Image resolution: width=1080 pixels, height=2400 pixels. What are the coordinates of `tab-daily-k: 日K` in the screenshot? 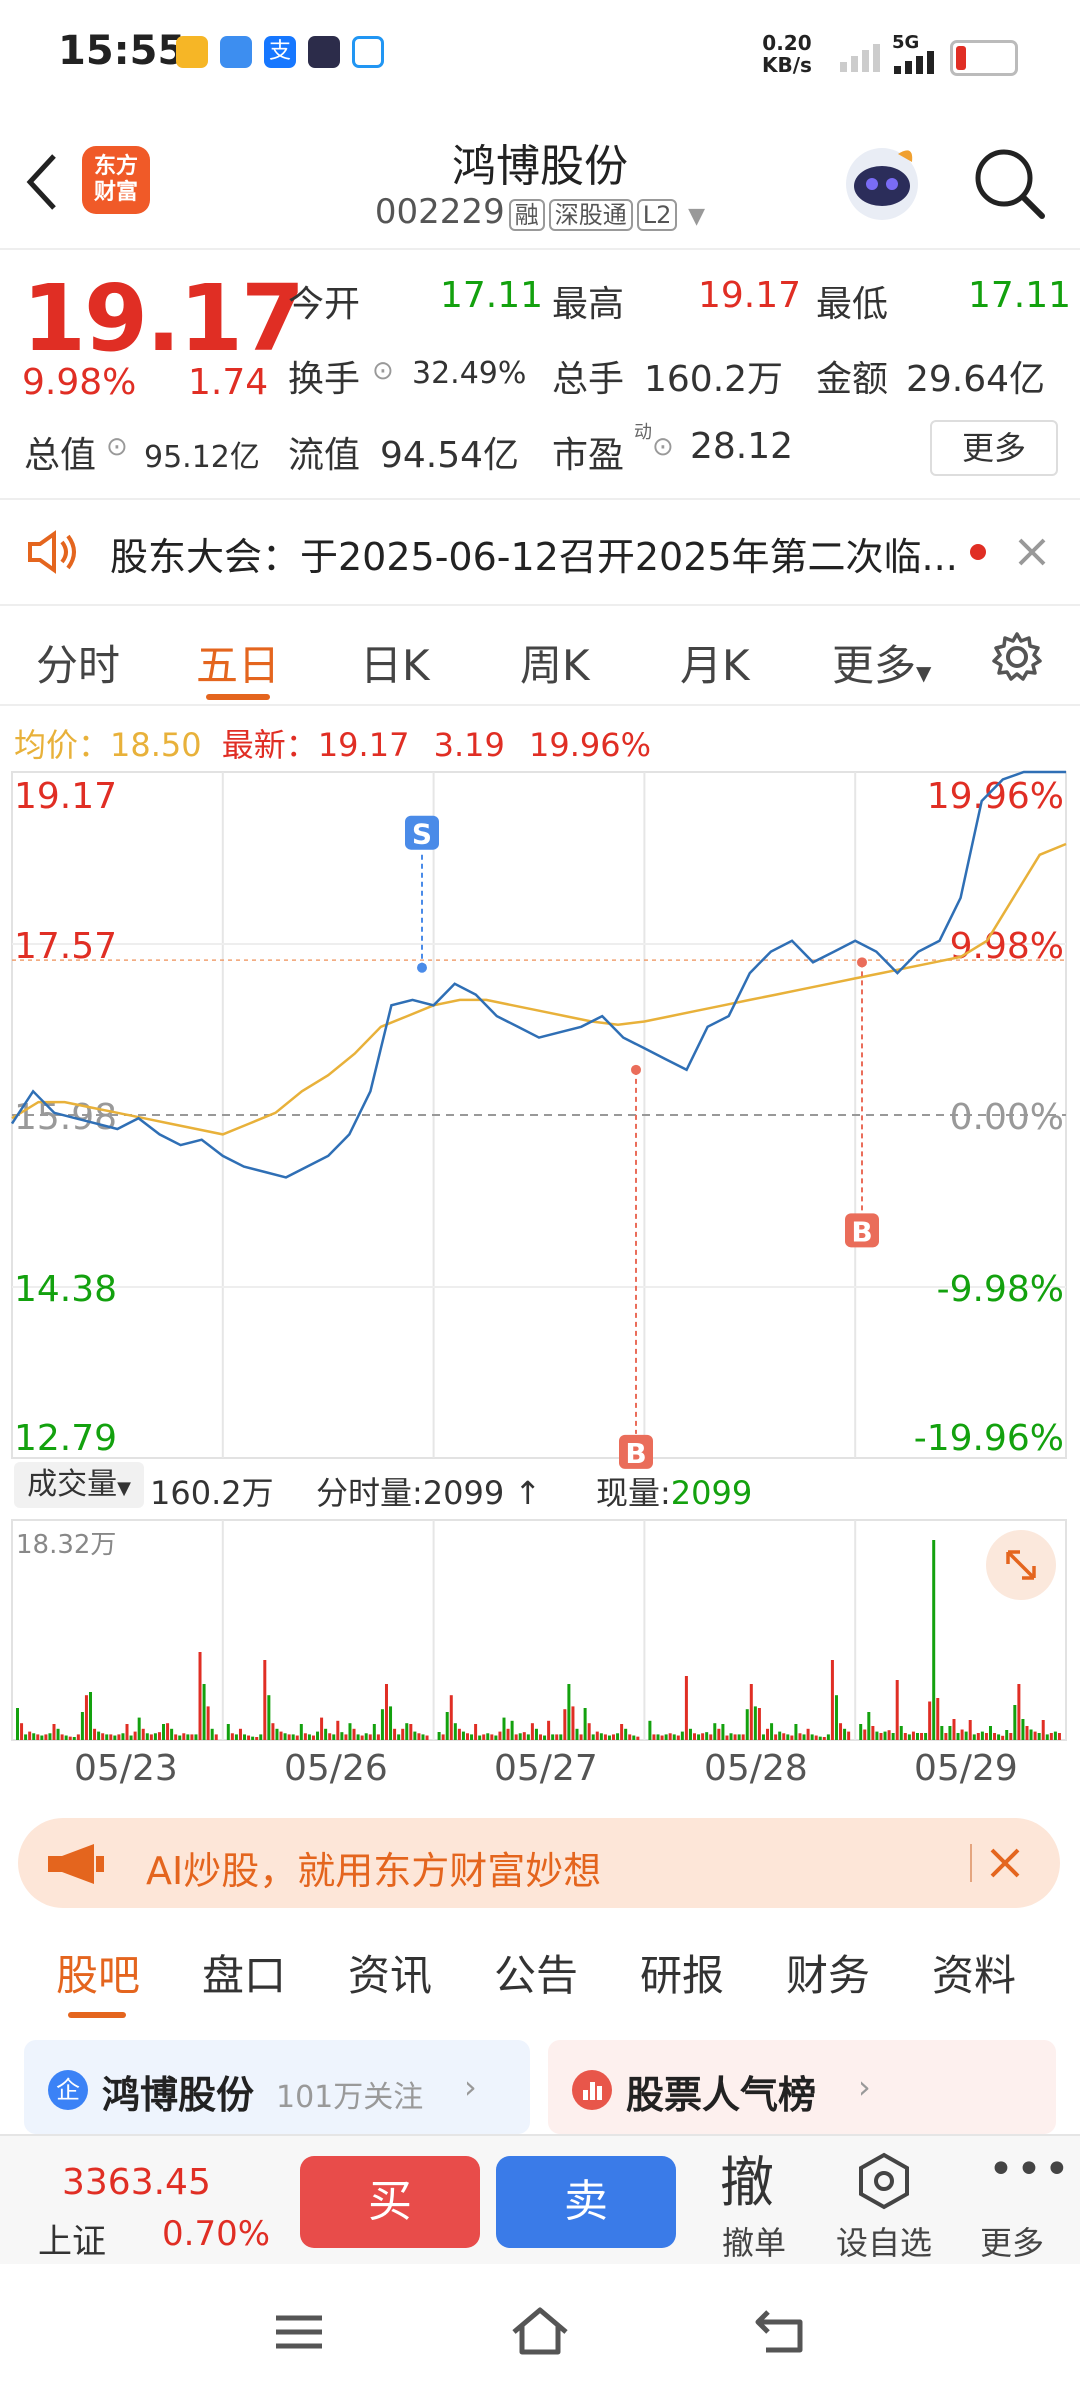 It's located at (395, 662).